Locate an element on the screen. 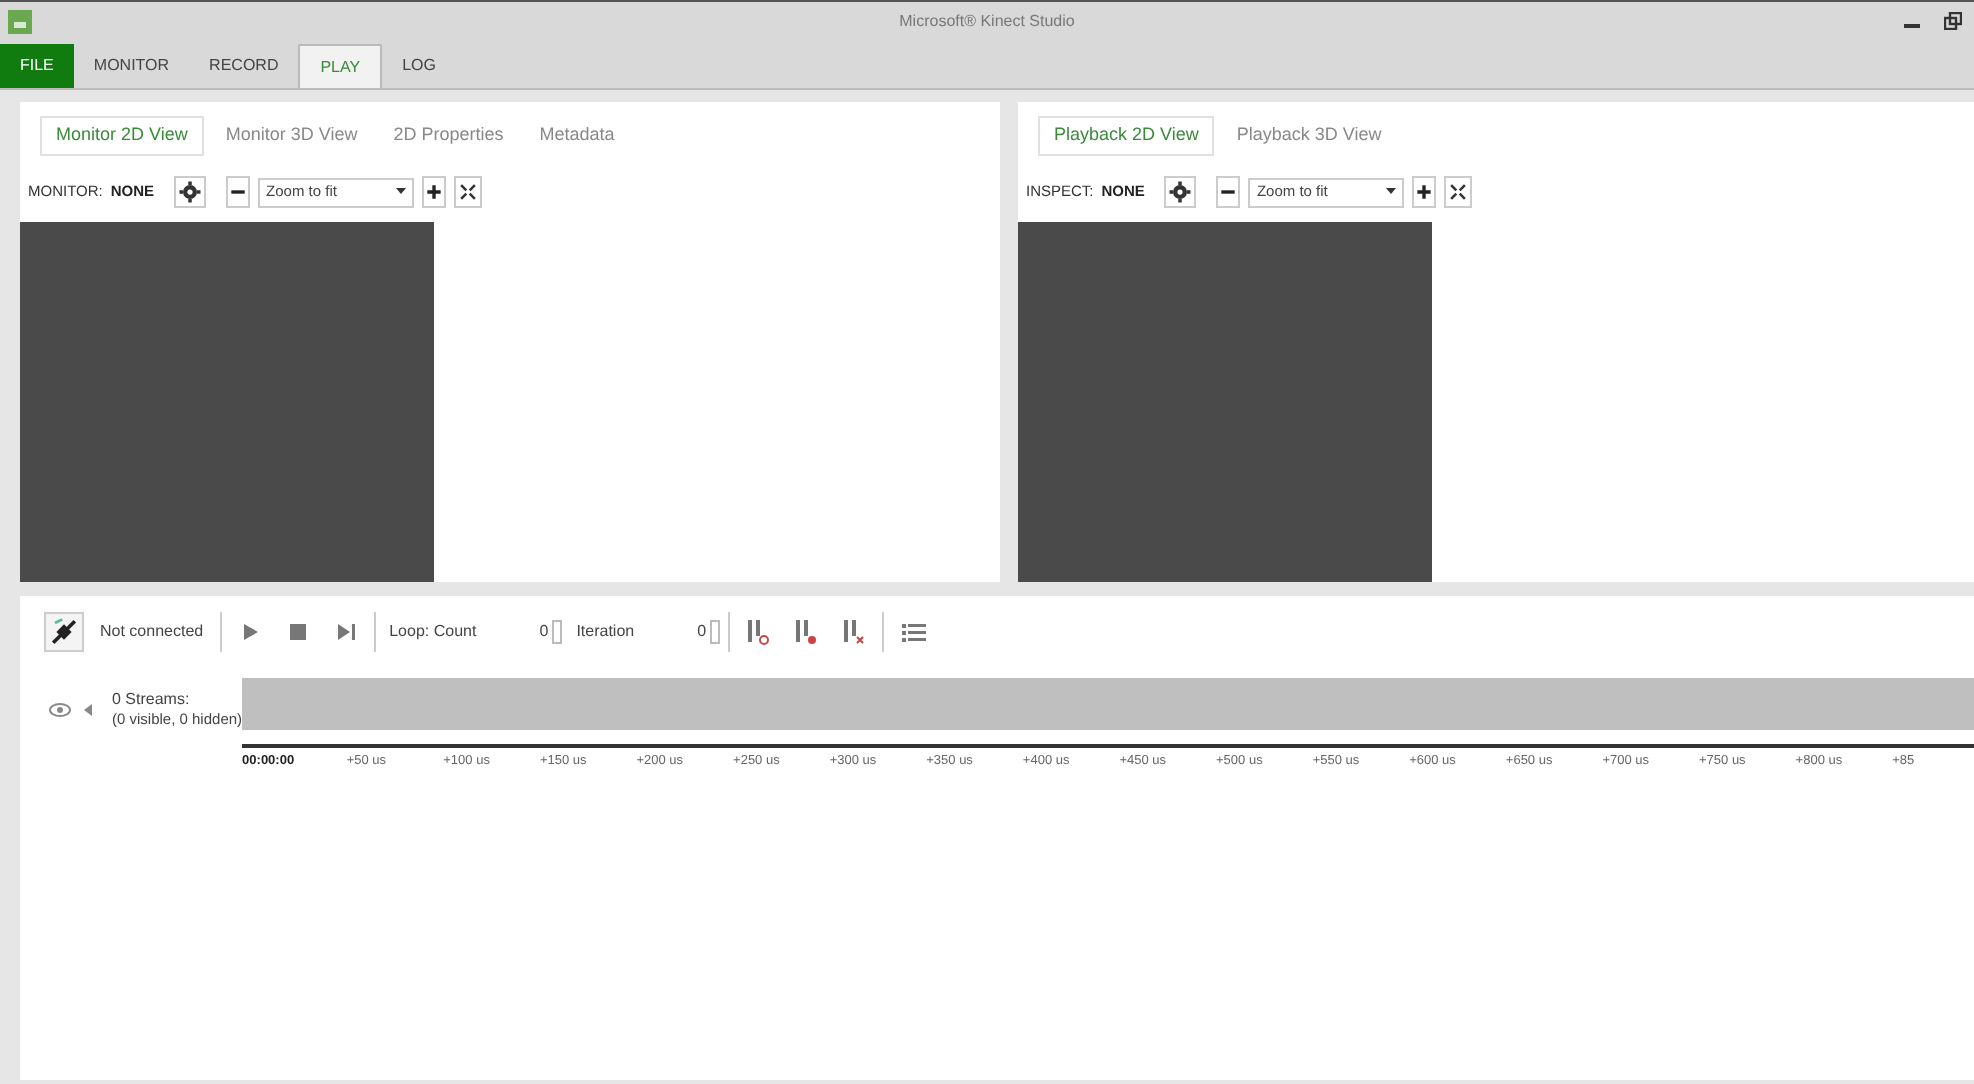 Image resolution: width=1974 pixels, height=1084 pixels. file-menu: FILE is located at coordinates (37, 66).